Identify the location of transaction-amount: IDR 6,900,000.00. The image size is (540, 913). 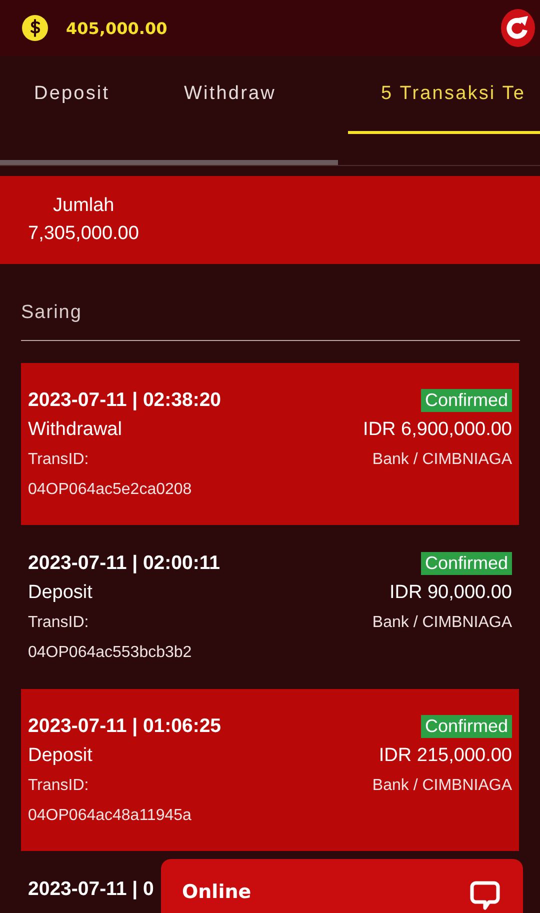
(437, 430).